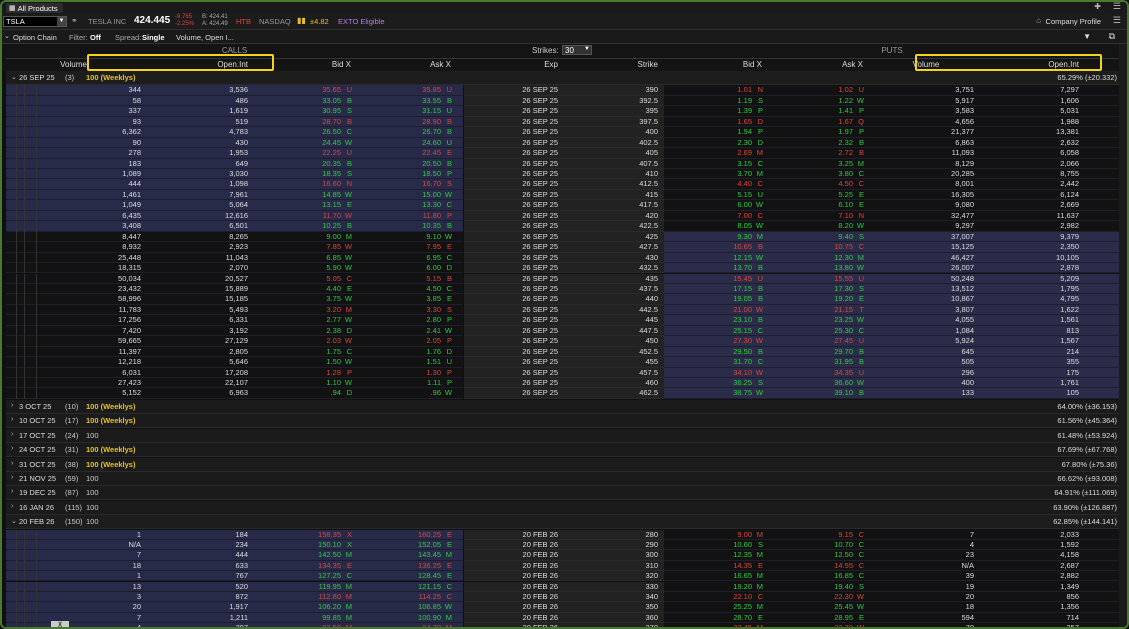  What do you see at coordinates (818, 597) in the screenshot?
I see `put-ask: 22.30 W` at bounding box center [818, 597].